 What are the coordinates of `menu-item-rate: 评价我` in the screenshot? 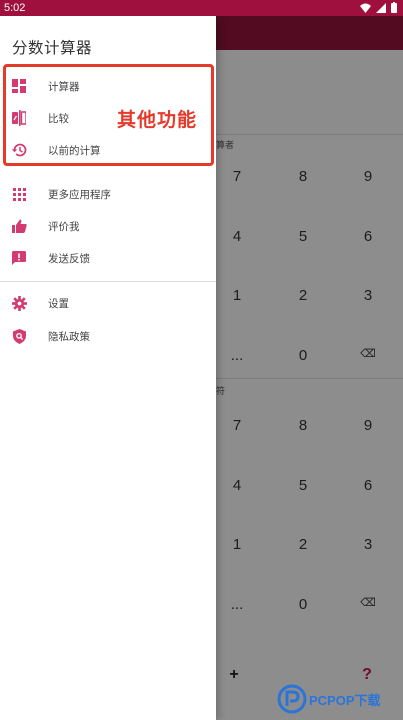 It's located at (108, 226).